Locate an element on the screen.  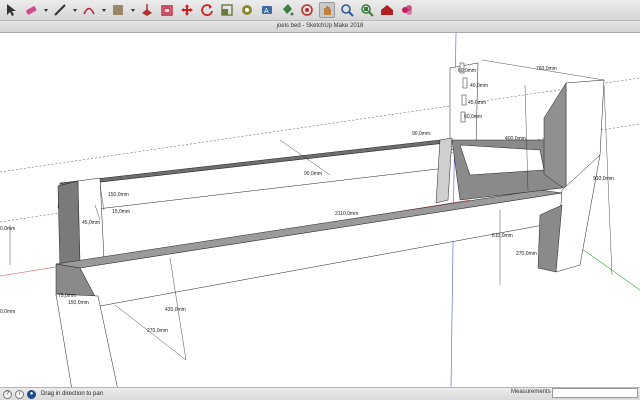
select-tool-icon is located at coordinates (11, 10).